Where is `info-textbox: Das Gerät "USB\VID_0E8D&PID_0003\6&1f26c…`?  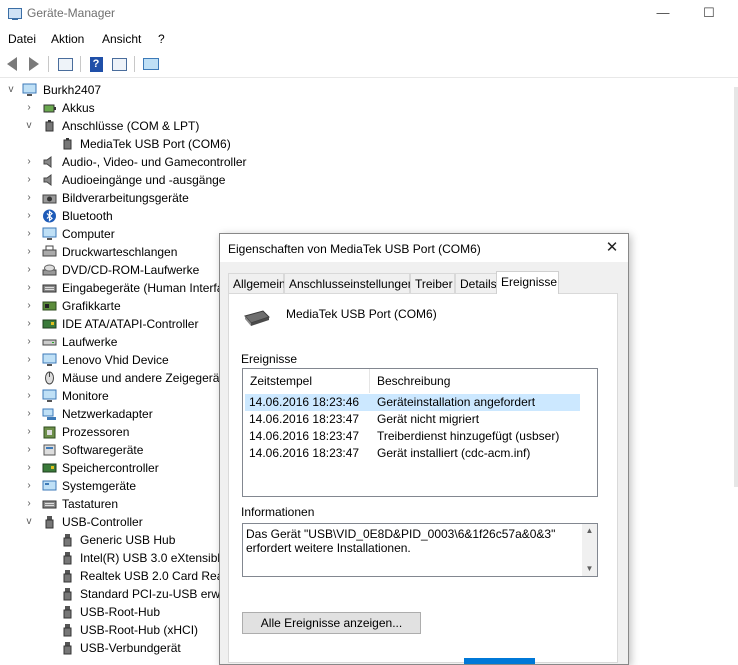
info-textbox: Das Gerät "USB\VID_0E8D&PID_0003\6&1f26c… is located at coordinates (420, 550).